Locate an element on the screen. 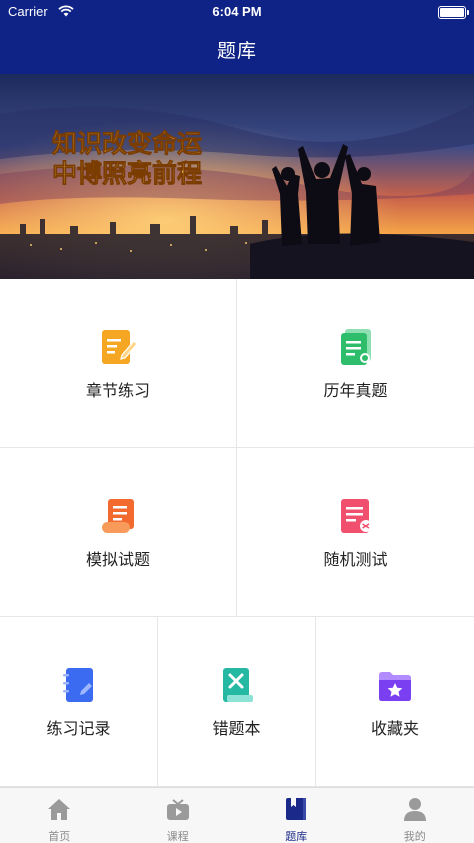 The image size is (474, 843). tab-question-bank: 题库 is located at coordinates (296, 815).